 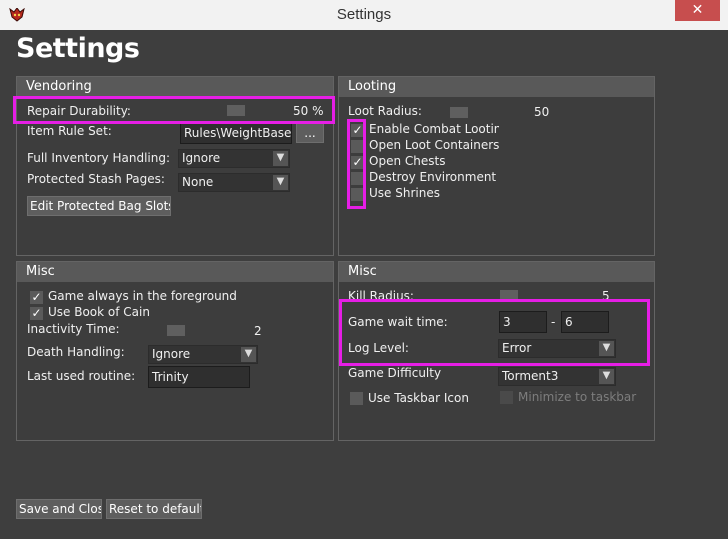 What do you see at coordinates (418, 398) in the screenshot?
I see `taskbar-icon-label: Use Taskbar Icon` at bounding box center [418, 398].